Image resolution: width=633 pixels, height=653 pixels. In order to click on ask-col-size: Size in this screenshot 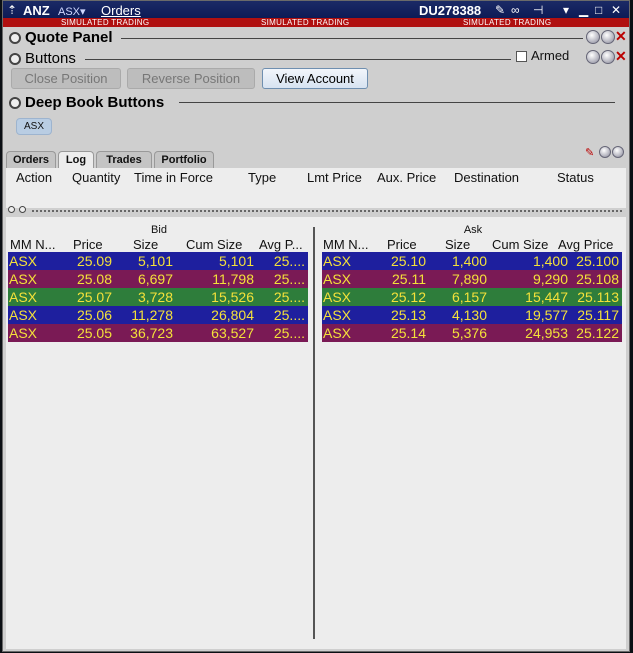, I will do `click(457, 244)`.